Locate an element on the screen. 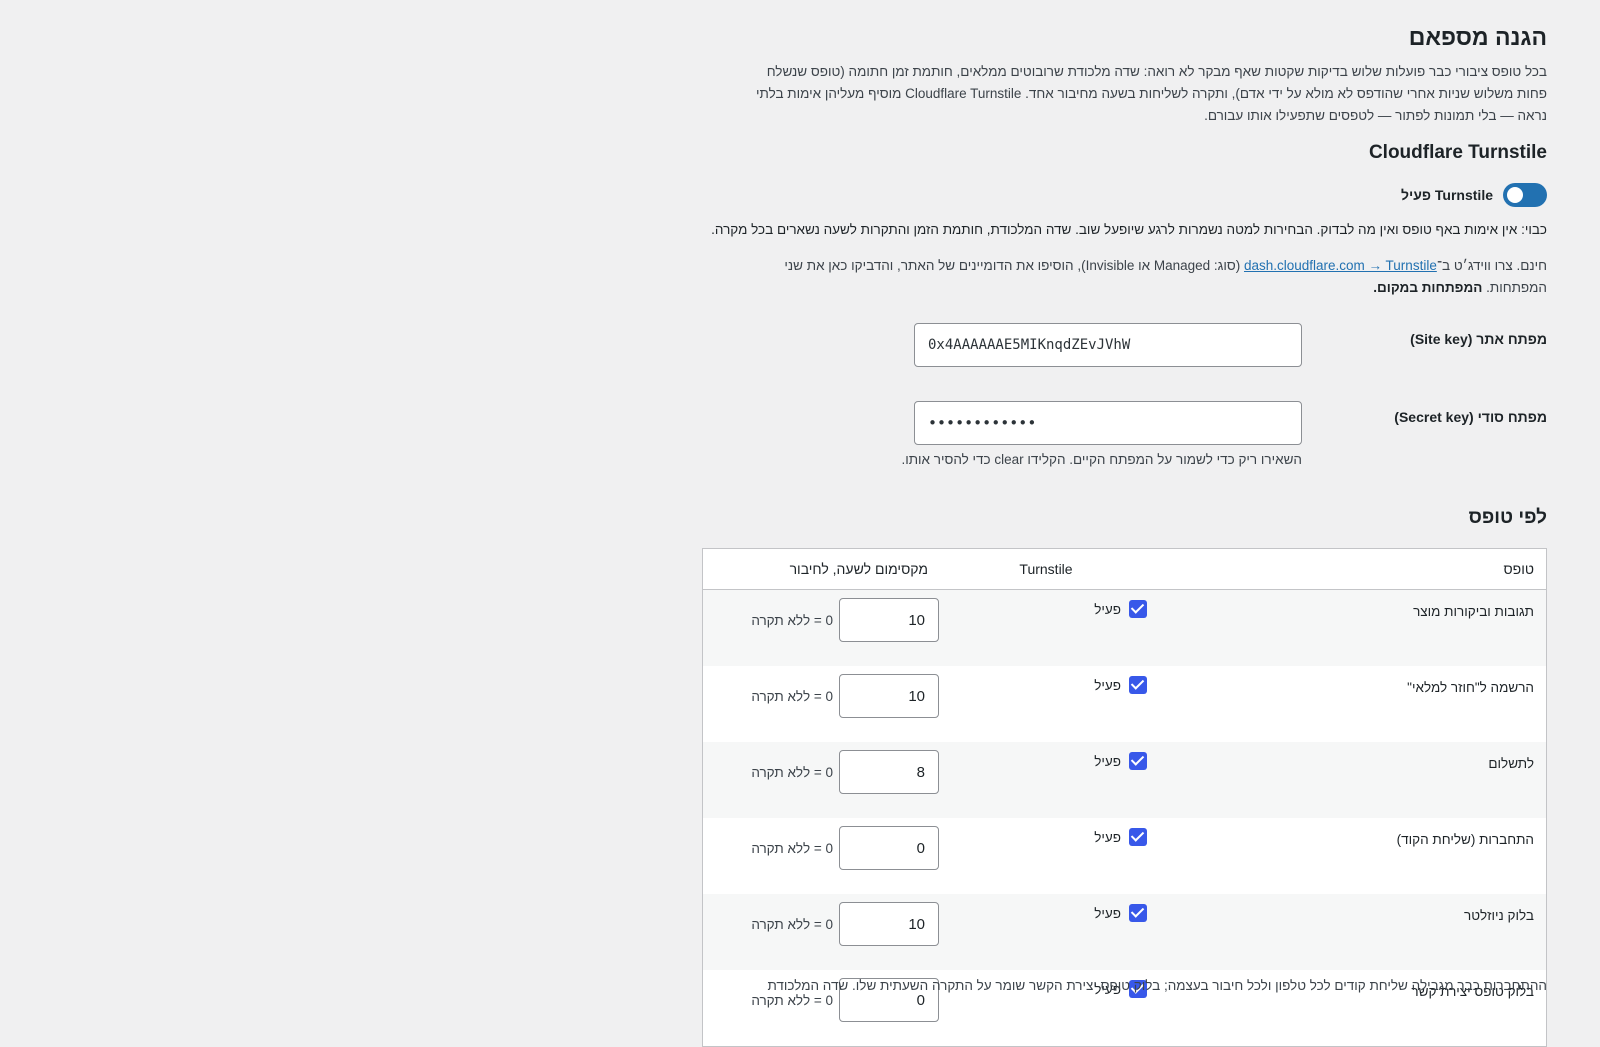  setup-note-prefix: חינם. צרו ווידג׳ט ב־ is located at coordinates (1491, 265).